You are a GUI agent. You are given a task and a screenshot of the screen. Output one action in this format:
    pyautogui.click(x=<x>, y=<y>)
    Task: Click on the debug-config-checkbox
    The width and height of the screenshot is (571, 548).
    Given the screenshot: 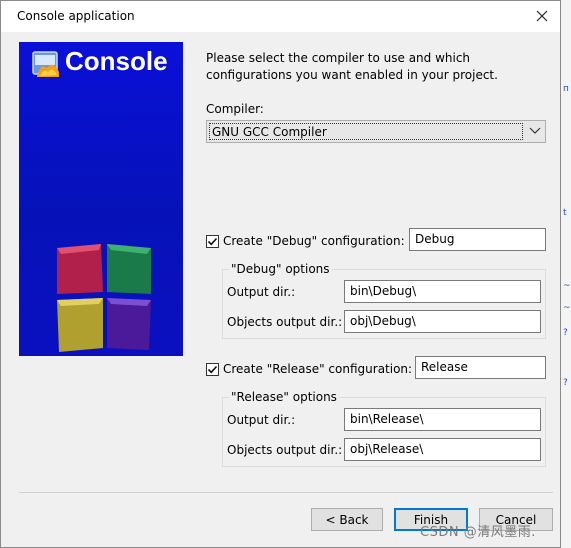 What is the action you would take?
    pyautogui.click(x=212, y=241)
    